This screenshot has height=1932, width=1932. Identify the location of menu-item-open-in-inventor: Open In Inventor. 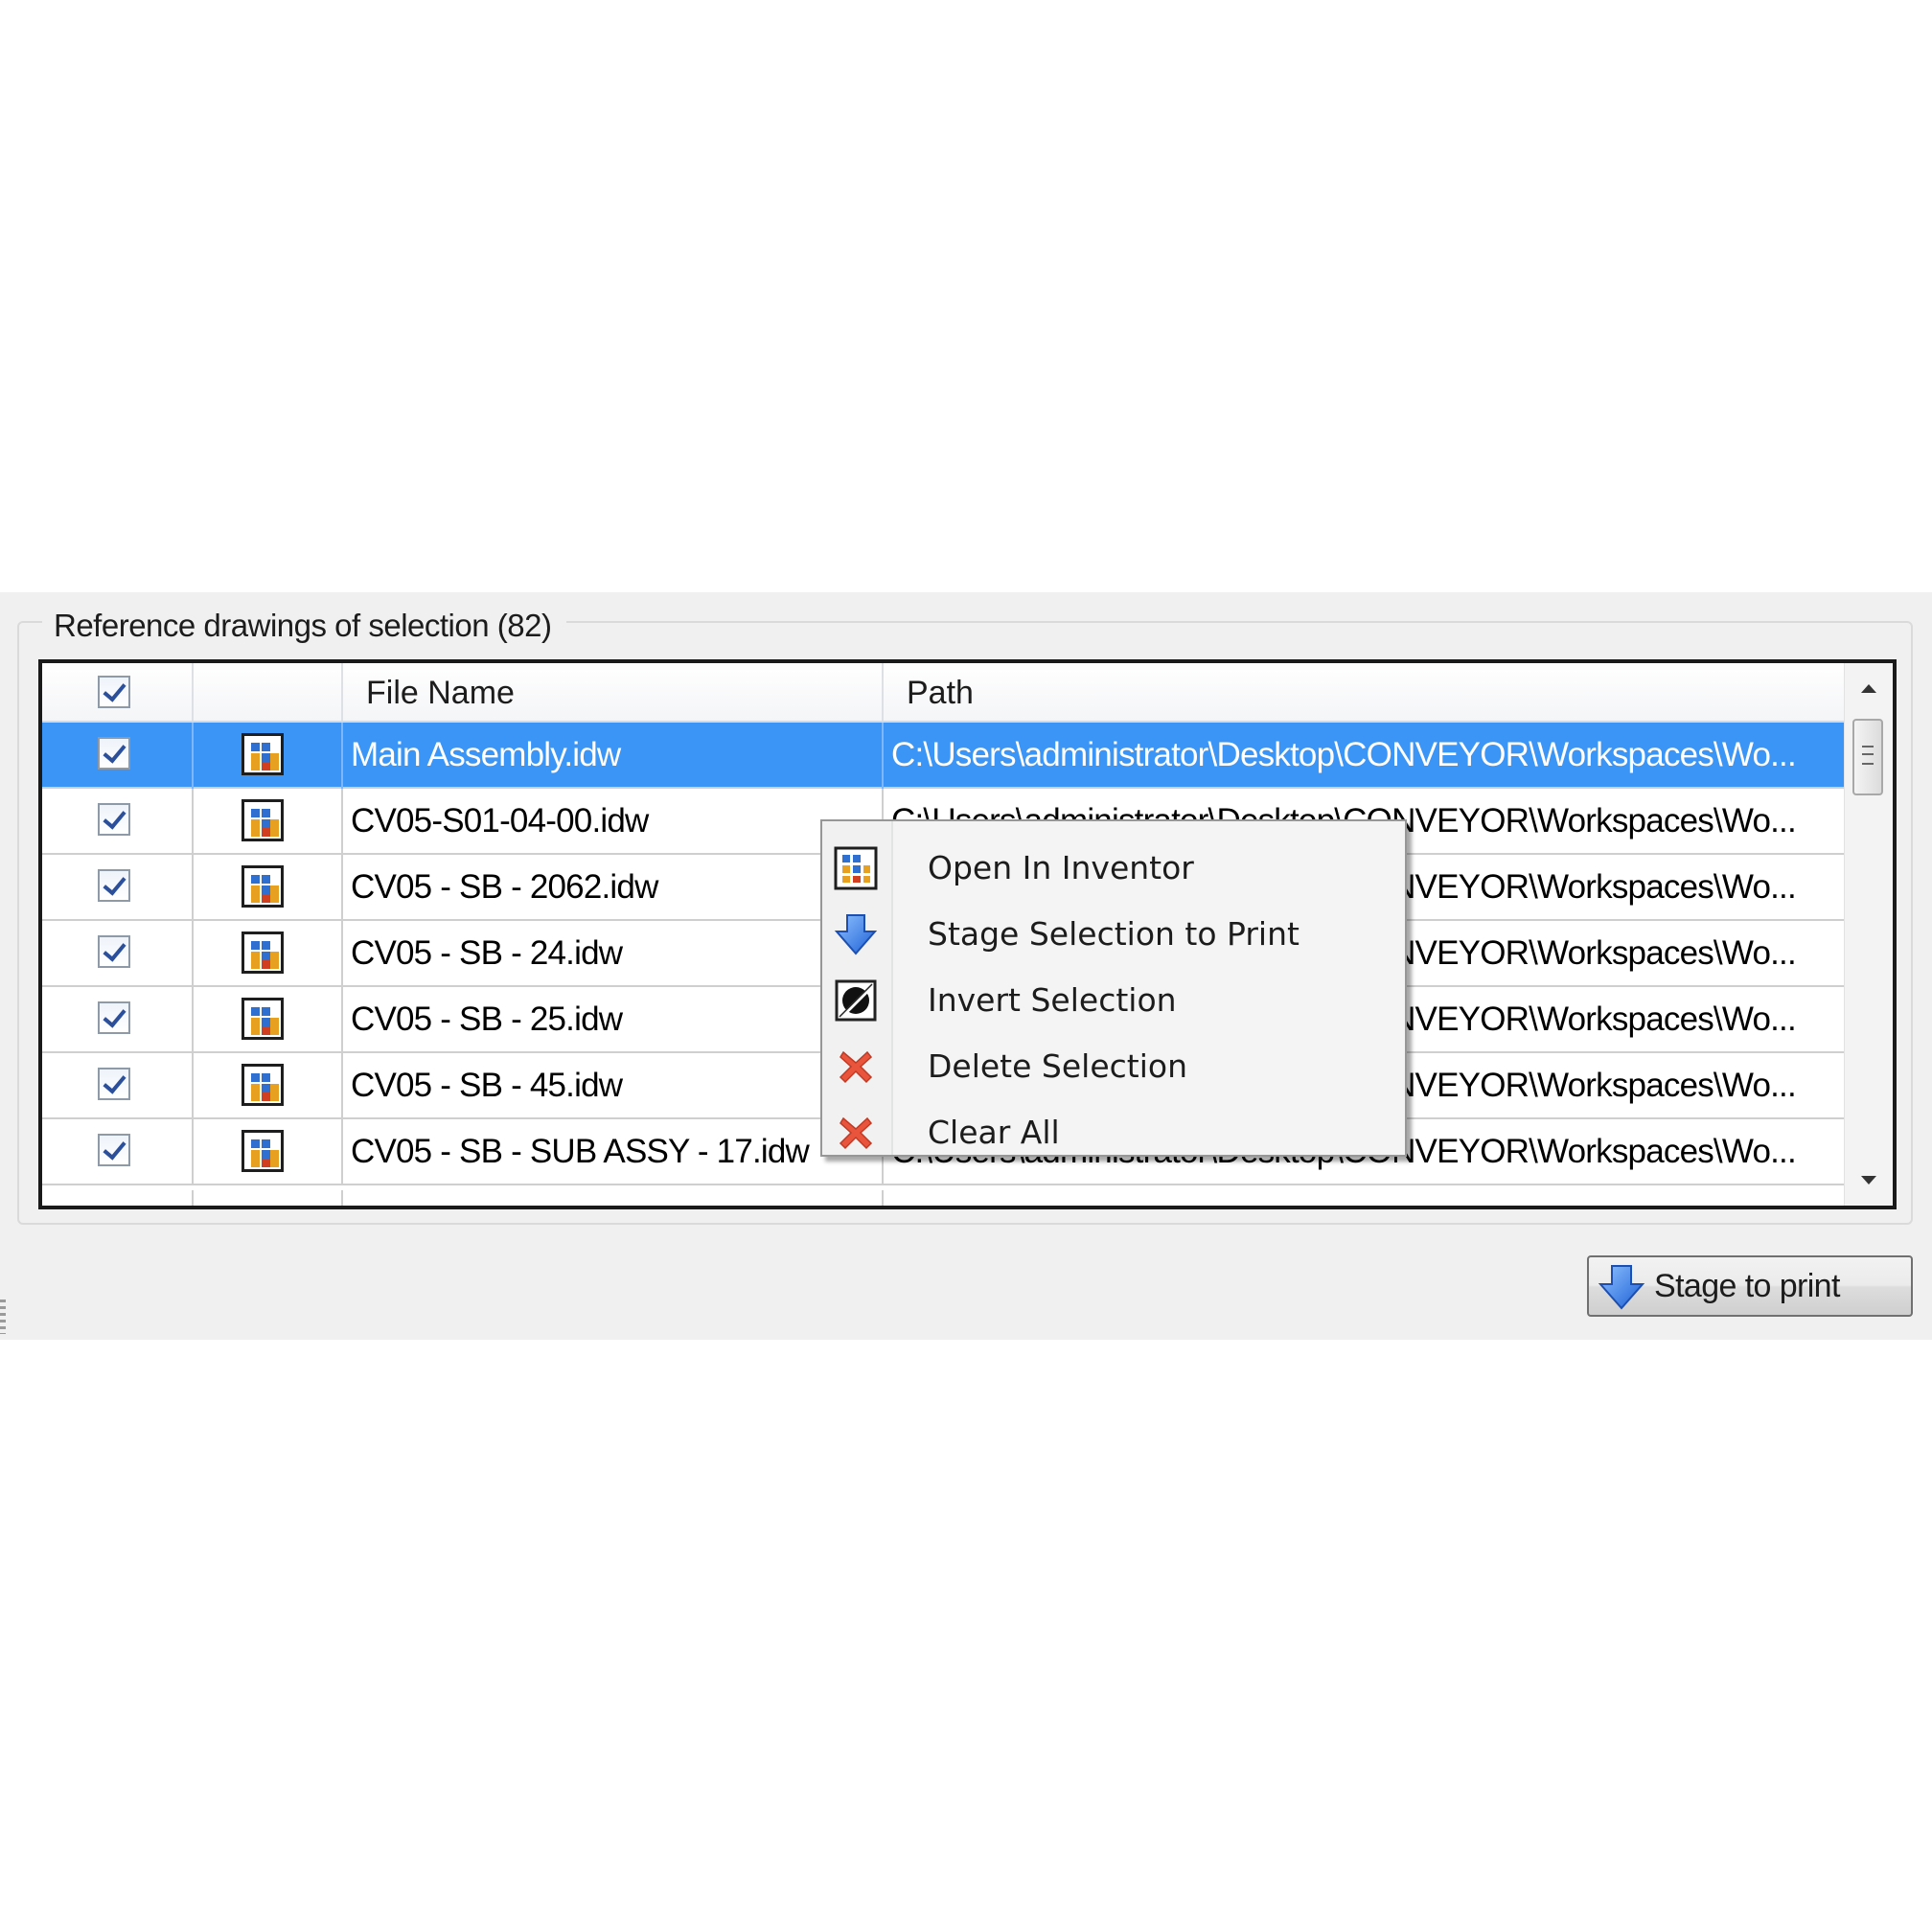
(1113, 868).